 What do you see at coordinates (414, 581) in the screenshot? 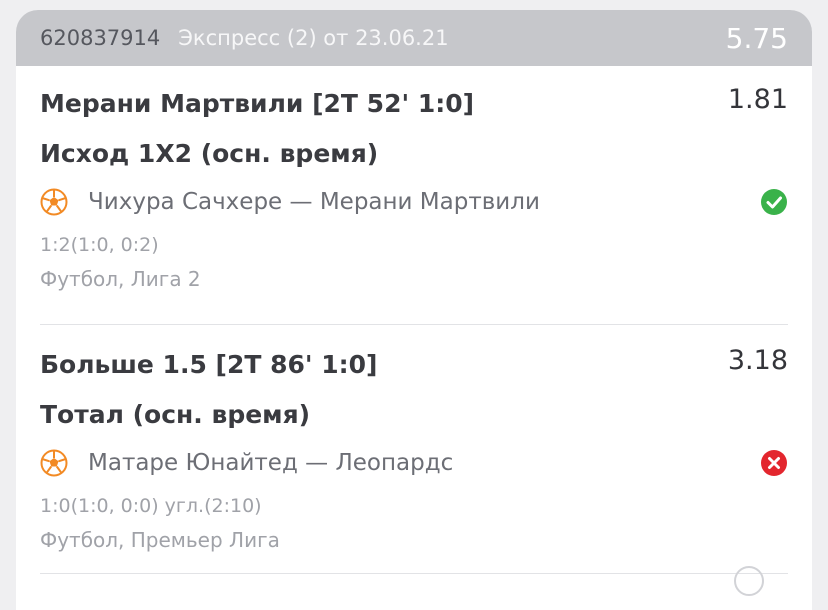
I see `divider` at bounding box center [414, 581].